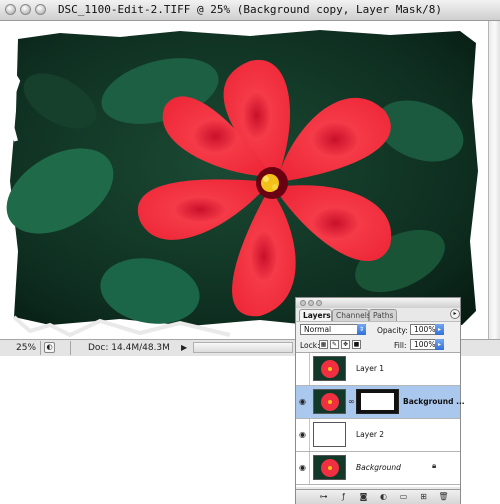  I want to click on status-menu-icon: ◐, so click(49, 347).